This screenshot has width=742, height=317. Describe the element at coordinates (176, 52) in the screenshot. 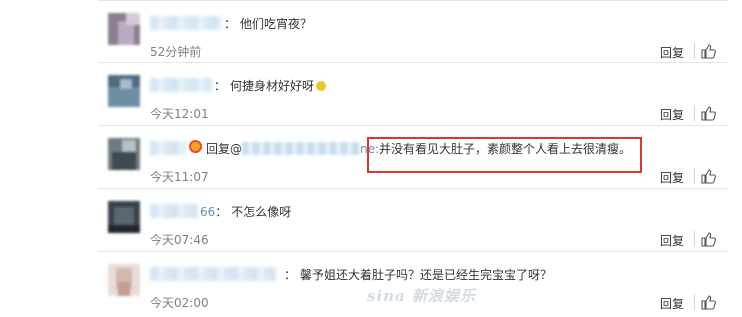

I see `comment-time: 52分钟前` at that location.